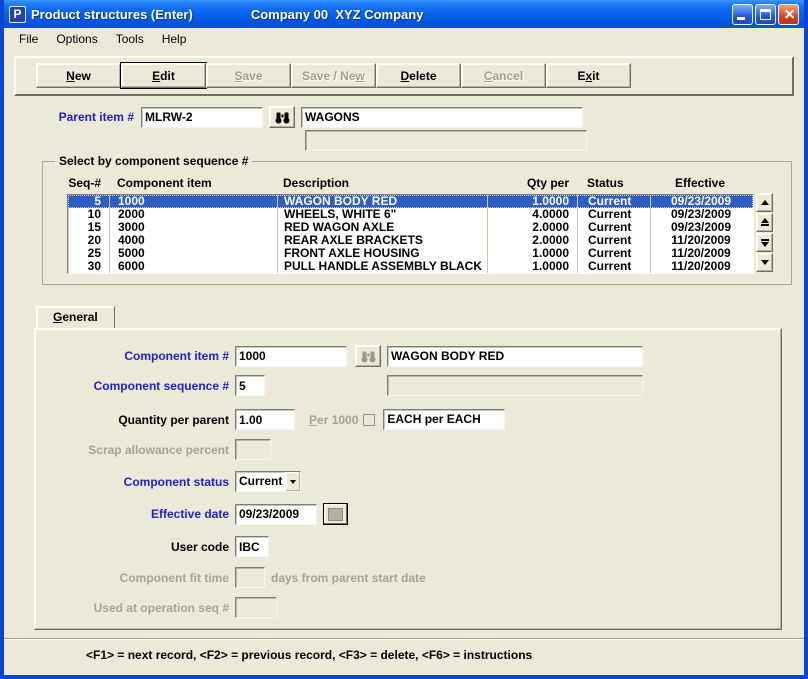 The width and height of the screenshot is (808, 679). I want to click on effective-date-label: Effective date, so click(189, 514).